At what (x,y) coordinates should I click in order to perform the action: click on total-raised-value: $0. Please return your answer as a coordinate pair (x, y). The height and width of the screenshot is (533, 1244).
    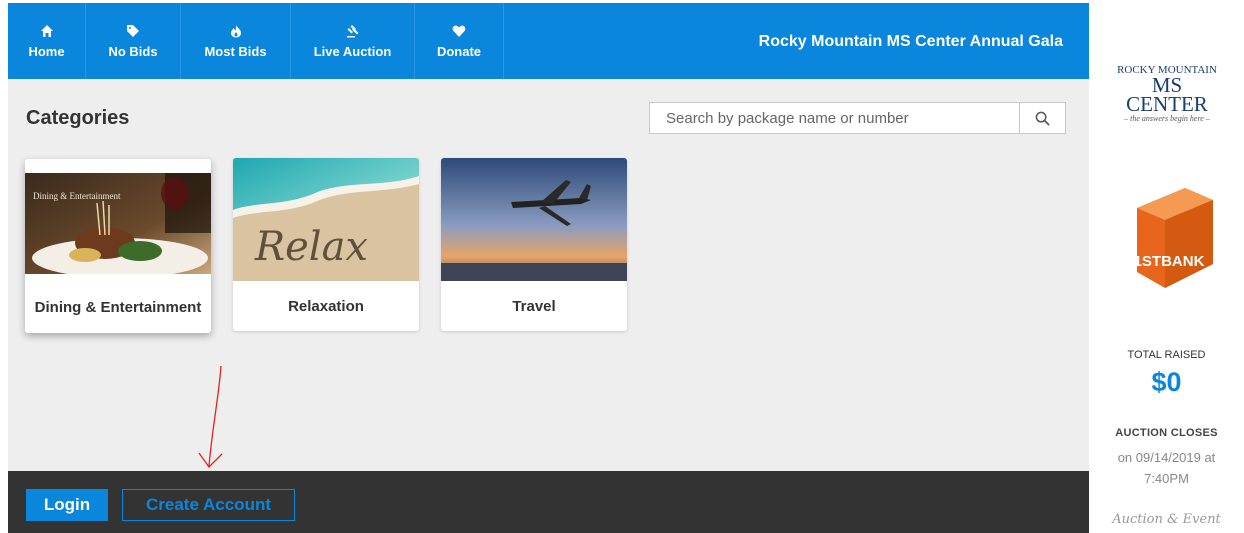
    Looking at the image, I should click on (1166, 382).